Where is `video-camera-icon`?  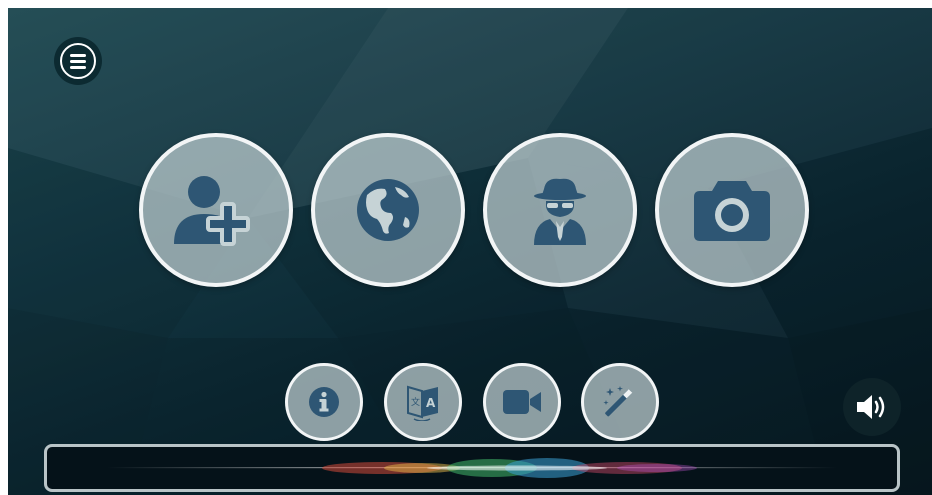
video-camera-icon is located at coordinates (522, 402).